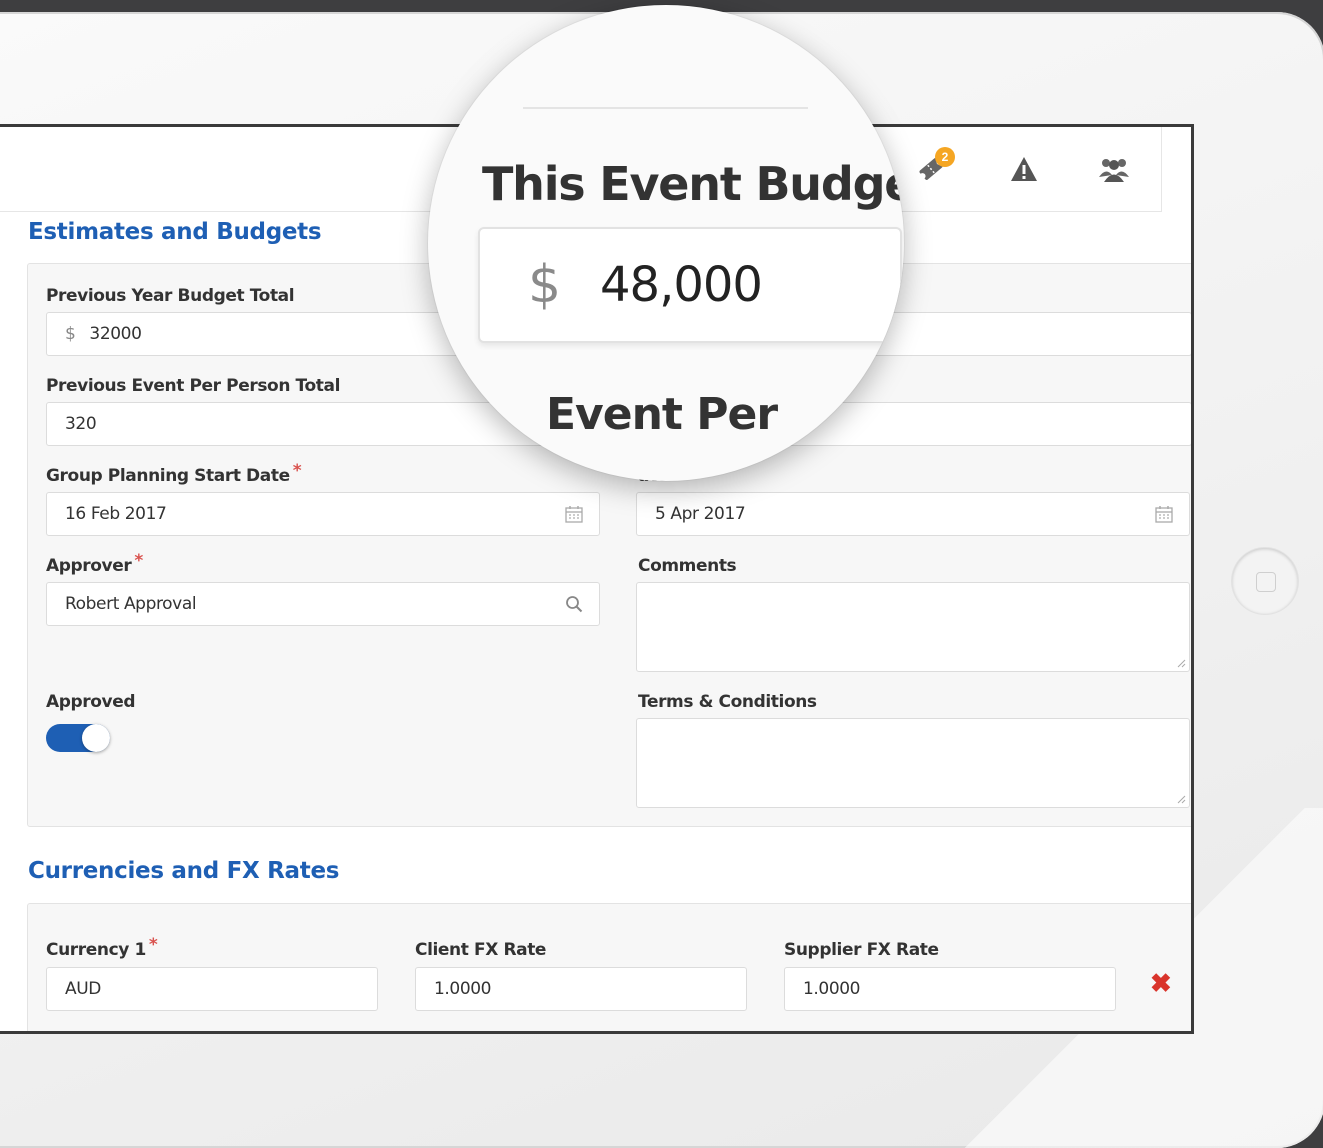  What do you see at coordinates (70, 334) in the screenshot?
I see `currency-prefix: $` at bounding box center [70, 334].